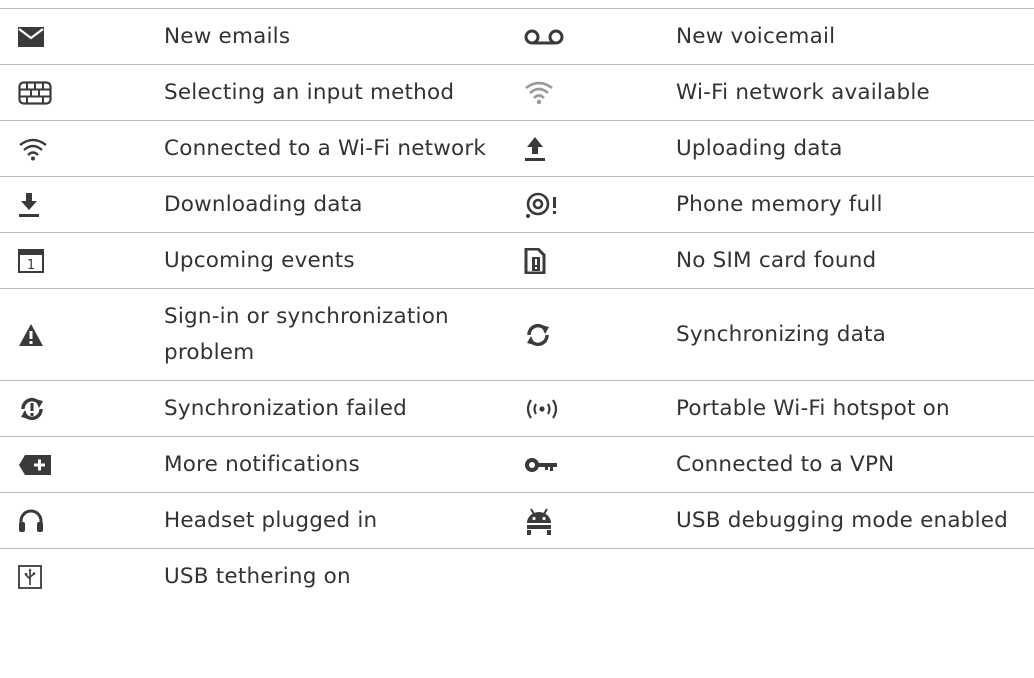 This screenshot has height=678, width=1034. I want to click on table-row: 1 Upcoming events No SIM card found, so click(517, 260).